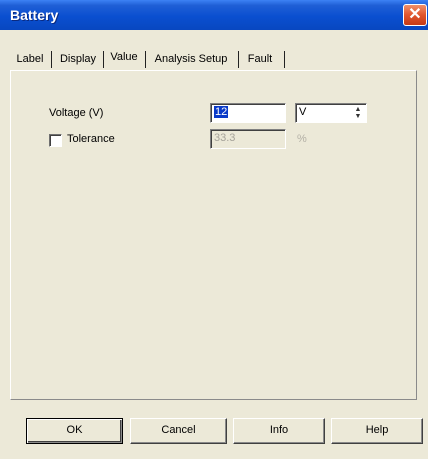 The image size is (428, 459). What do you see at coordinates (34, 15) in the screenshot?
I see `window-title: Battery` at bounding box center [34, 15].